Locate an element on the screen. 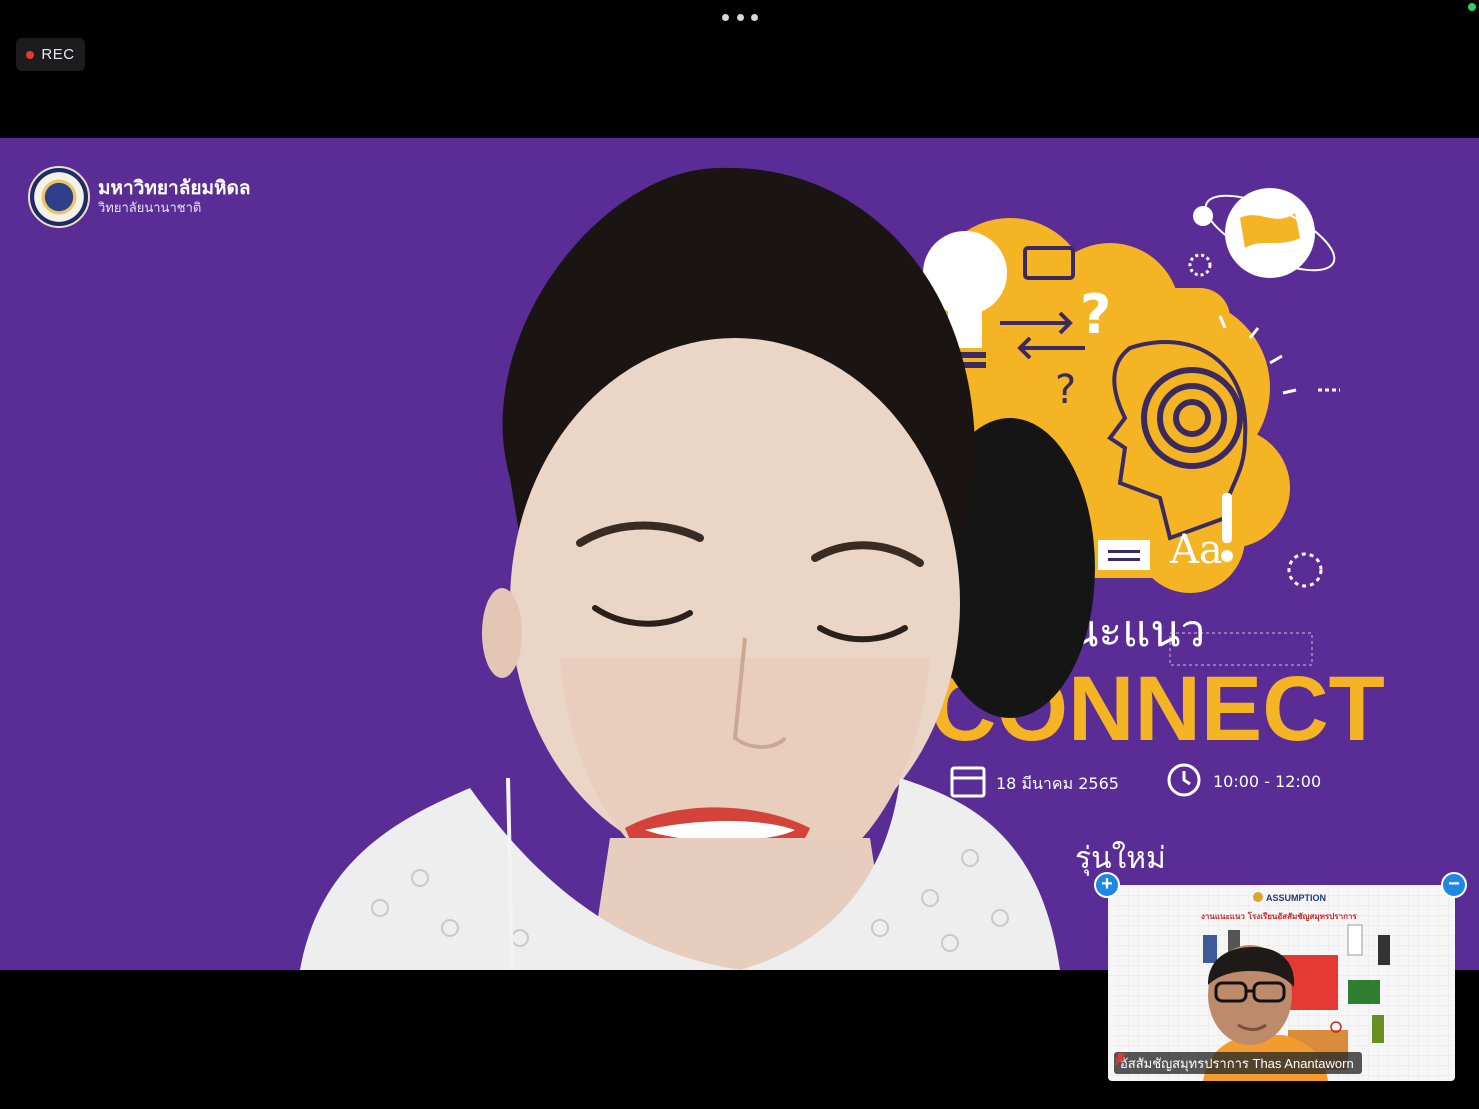 This screenshot has height=1109, width=1479. expand-plus-icon: + is located at coordinates (1107, 885).